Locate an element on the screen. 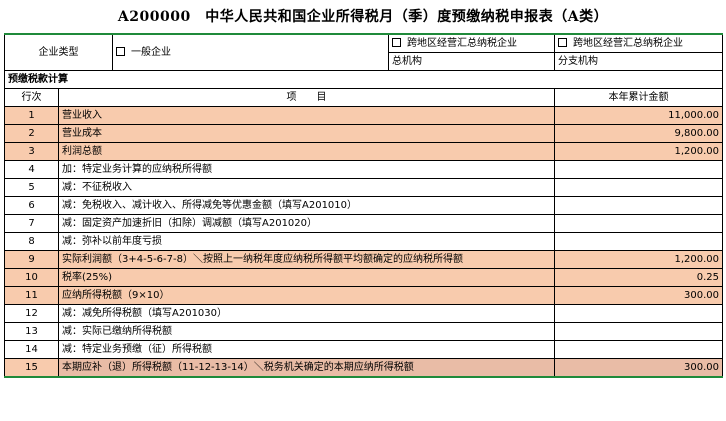  table-row: 3 利润总额 1,200.00 is located at coordinates (363, 151).